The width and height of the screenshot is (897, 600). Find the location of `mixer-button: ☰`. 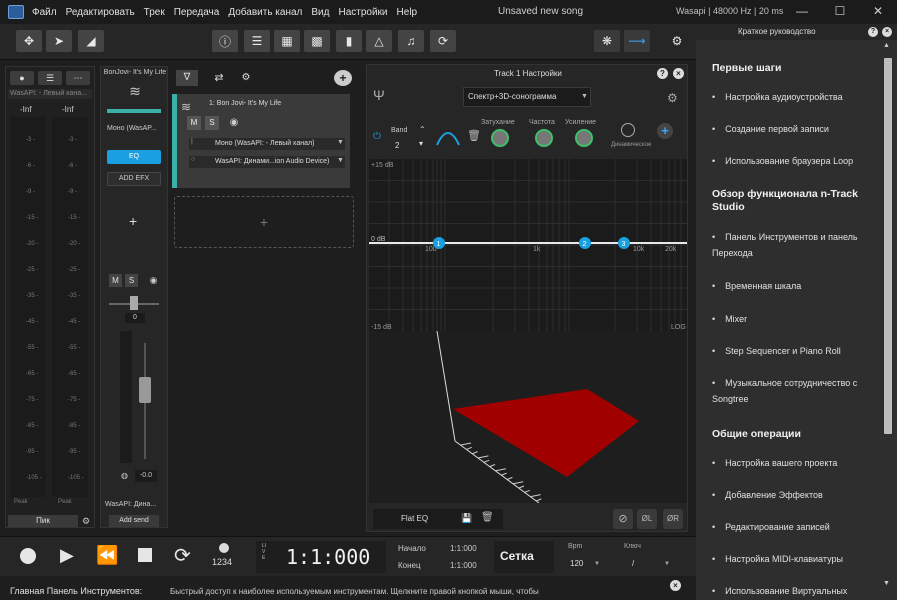

mixer-button: ☰ is located at coordinates (257, 41).